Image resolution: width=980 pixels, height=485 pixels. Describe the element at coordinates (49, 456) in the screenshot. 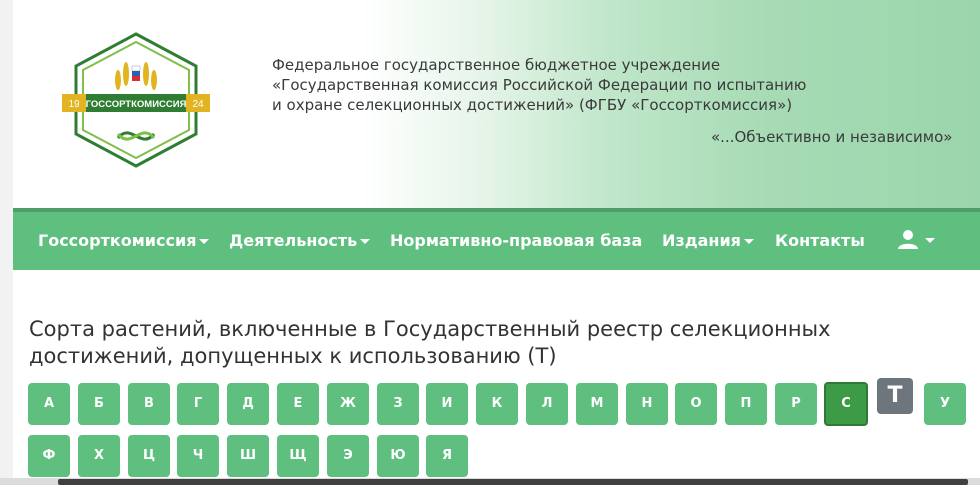

I see `letter-button-Ф: Ф` at that location.